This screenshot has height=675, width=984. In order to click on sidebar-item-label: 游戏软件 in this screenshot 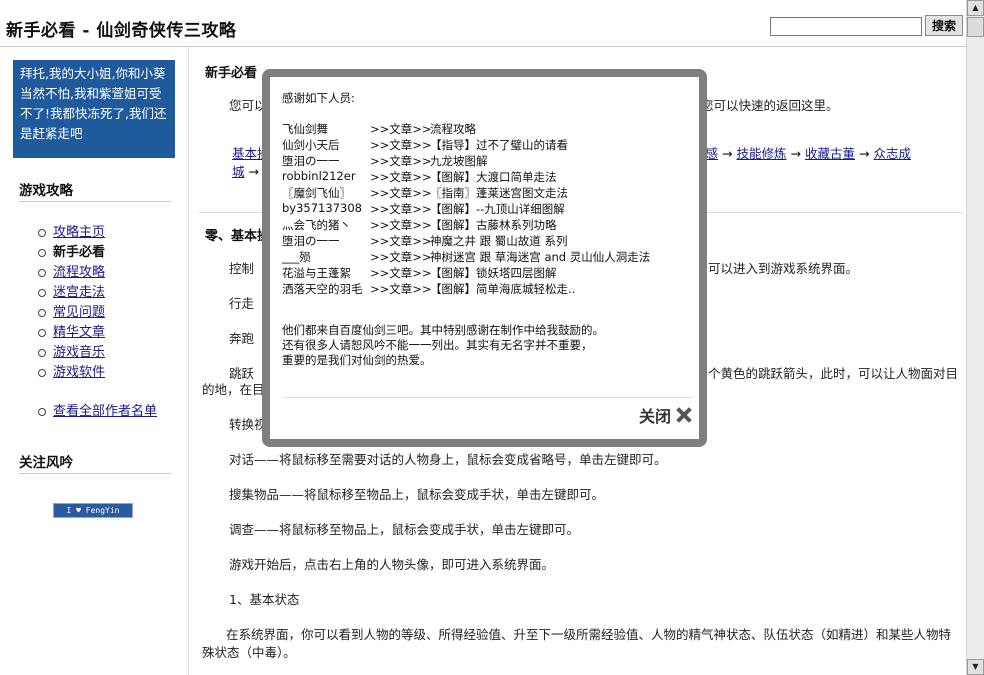, I will do `click(79, 372)`.